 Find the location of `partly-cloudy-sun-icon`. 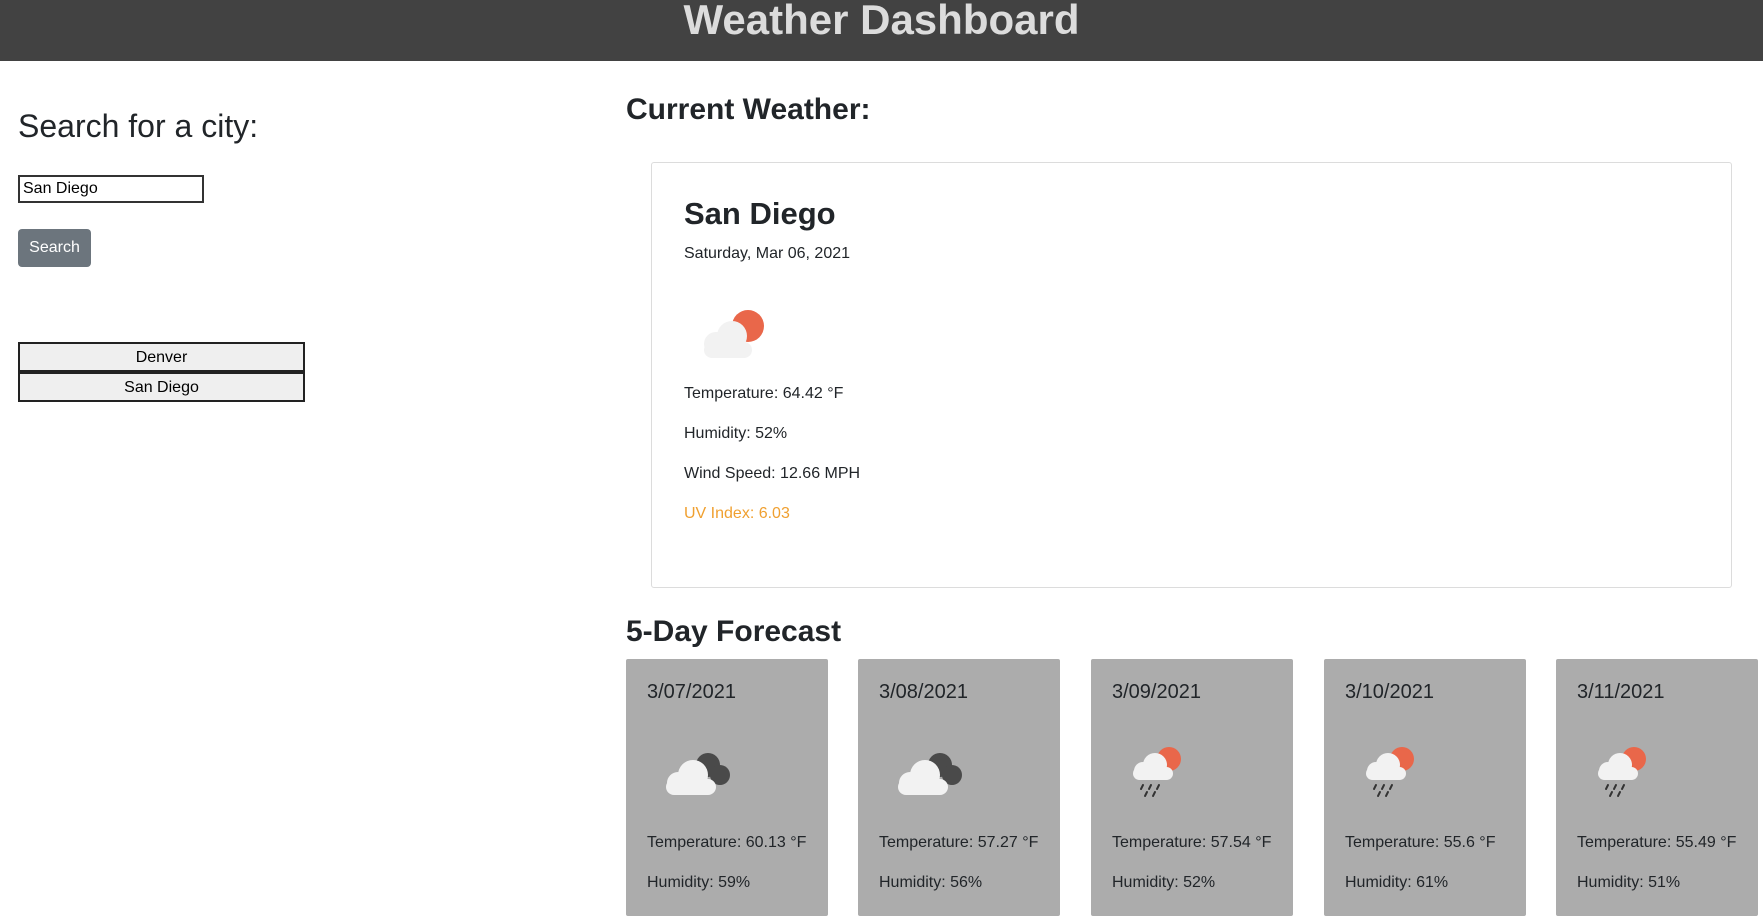

partly-cloudy-sun-icon is located at coordinates (734, 334).